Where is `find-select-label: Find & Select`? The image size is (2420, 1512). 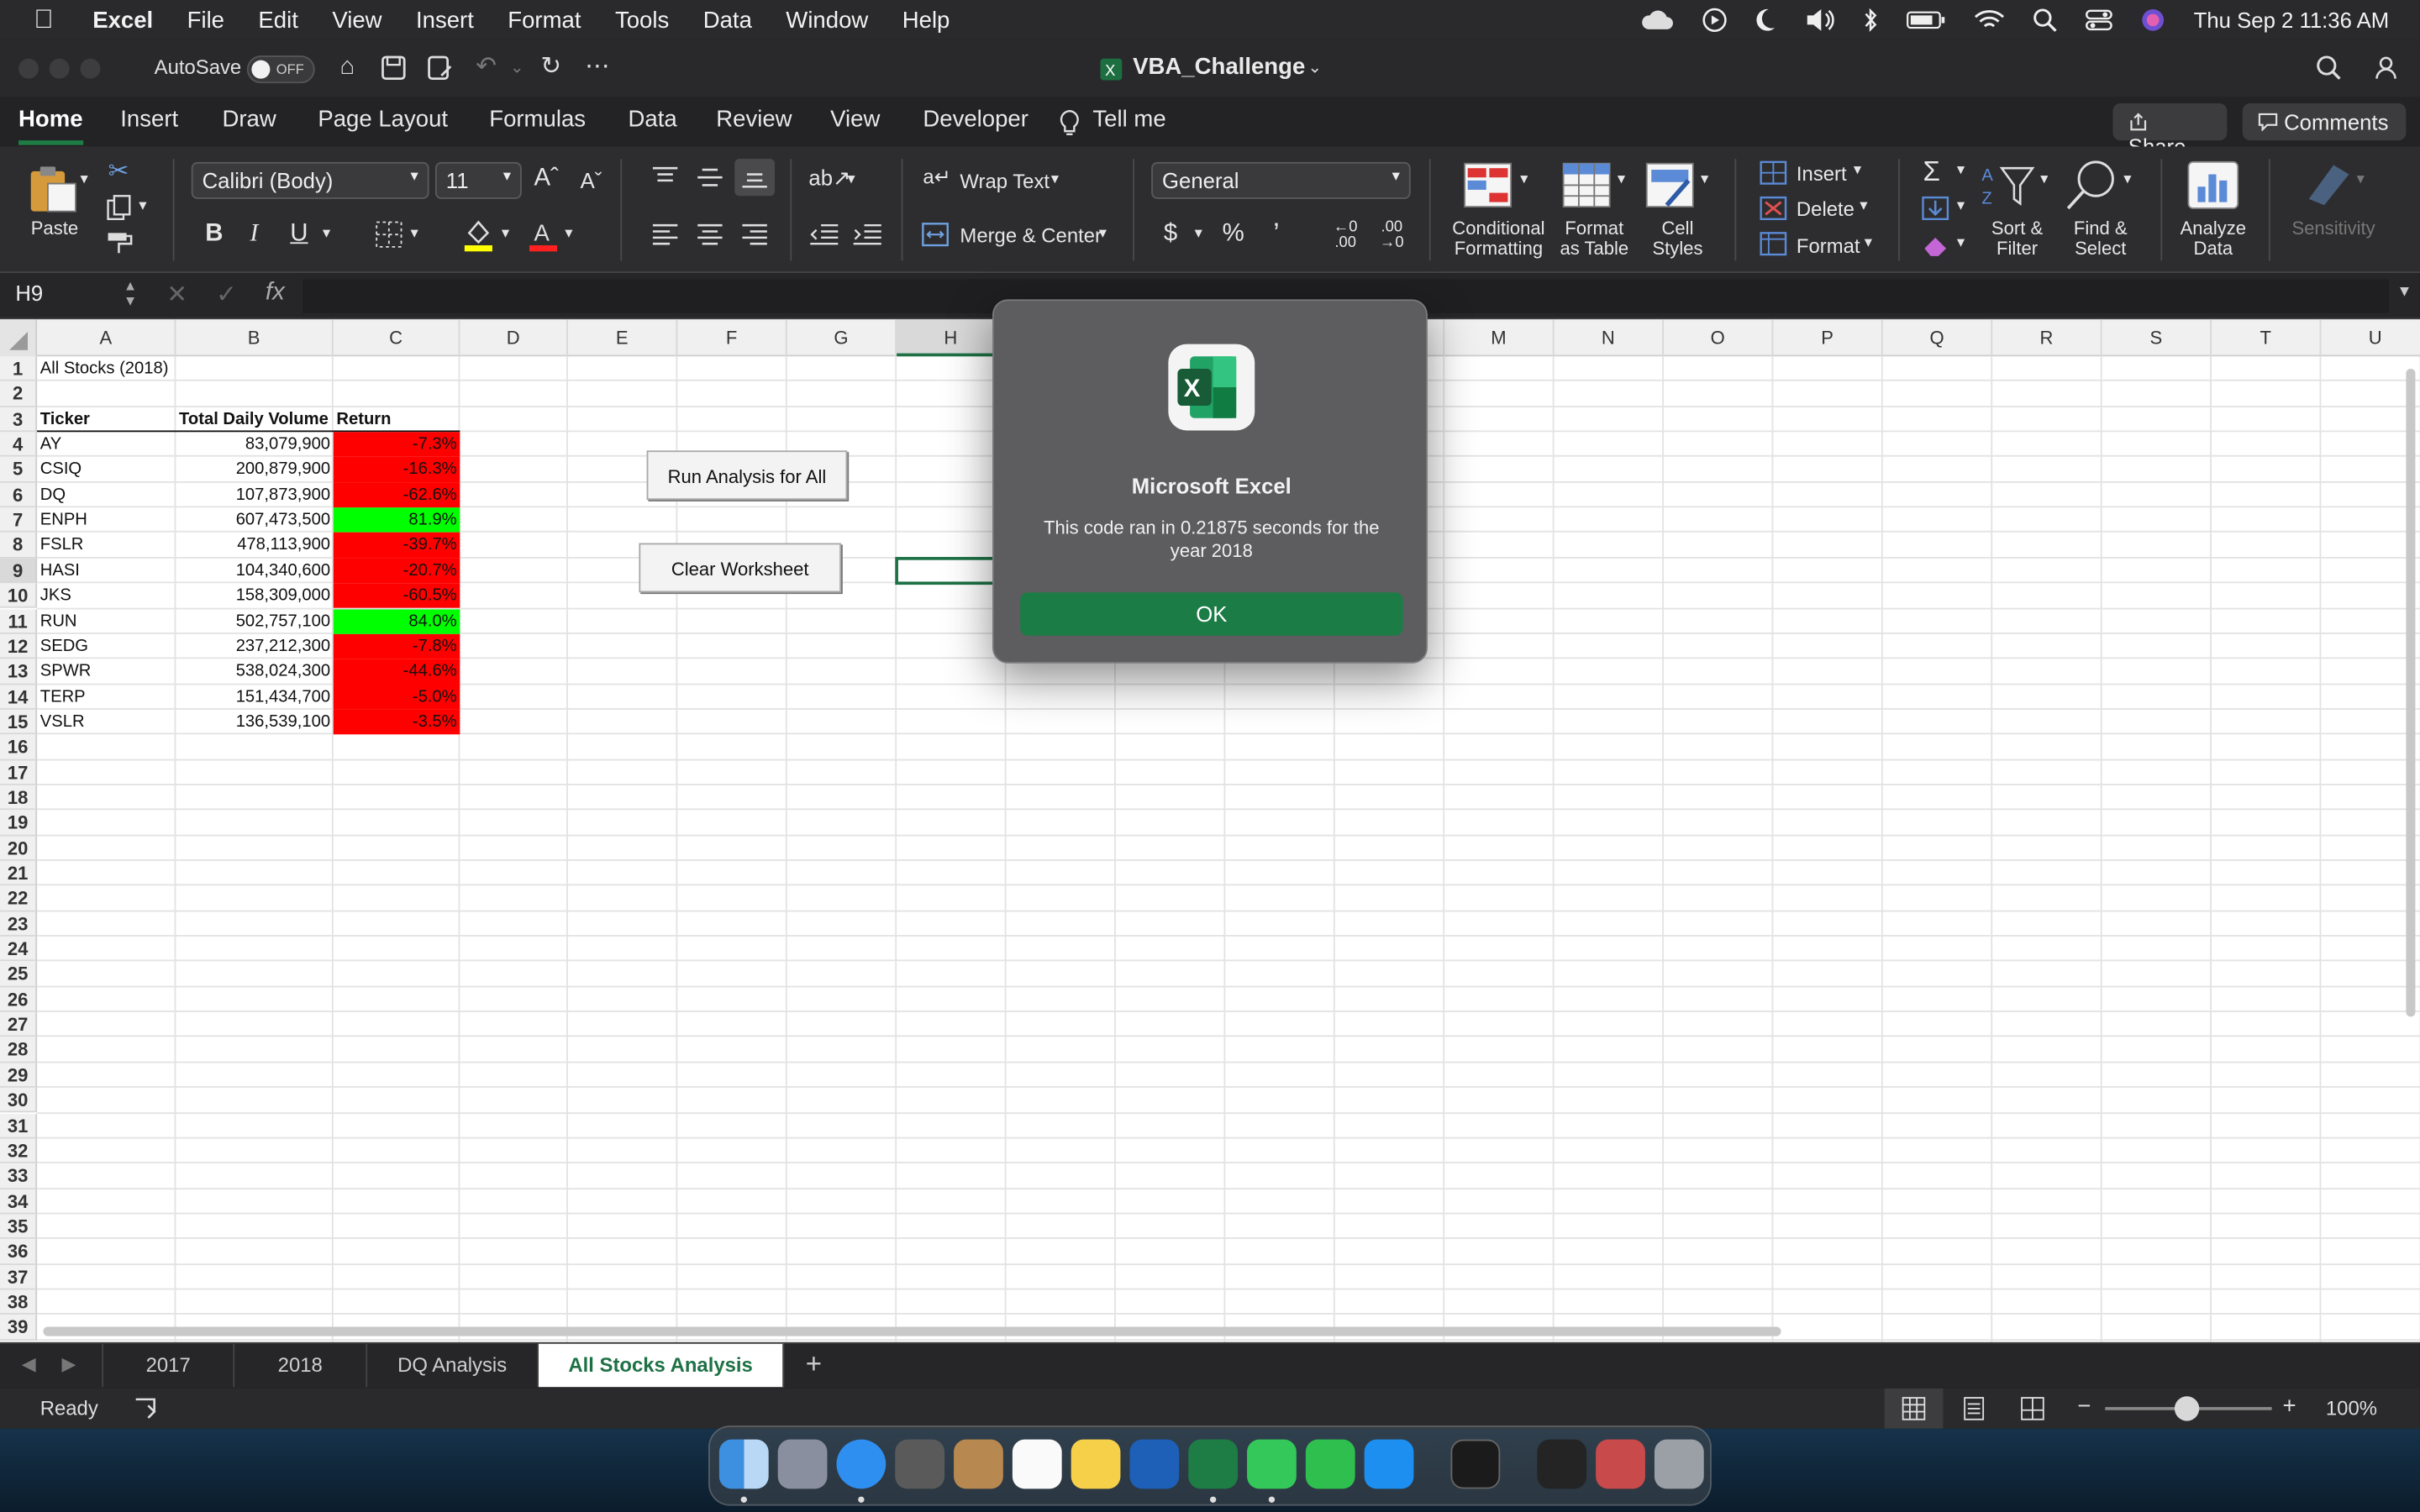 find-select-label: Find & Select is located at coordinates (2100, 239).